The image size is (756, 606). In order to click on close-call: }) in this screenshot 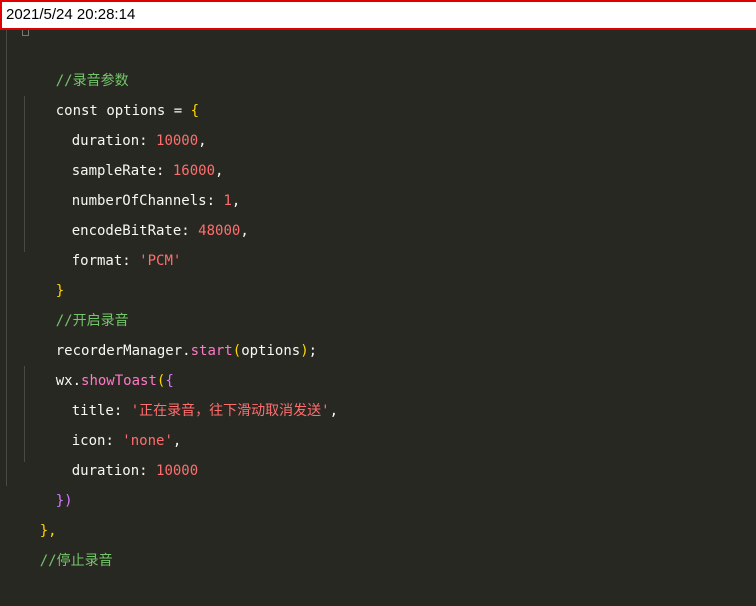, I will do `click(64, 501)`.